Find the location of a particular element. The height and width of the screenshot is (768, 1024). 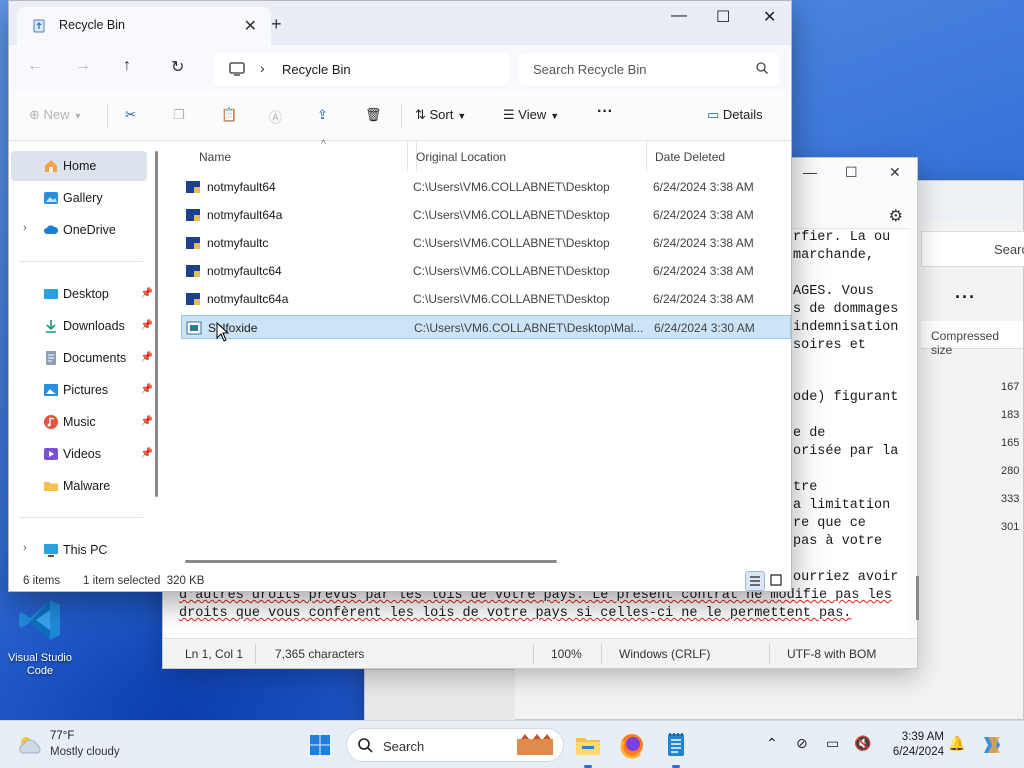

column-header-original-location: Original Location is located at coordinates (527, 156).